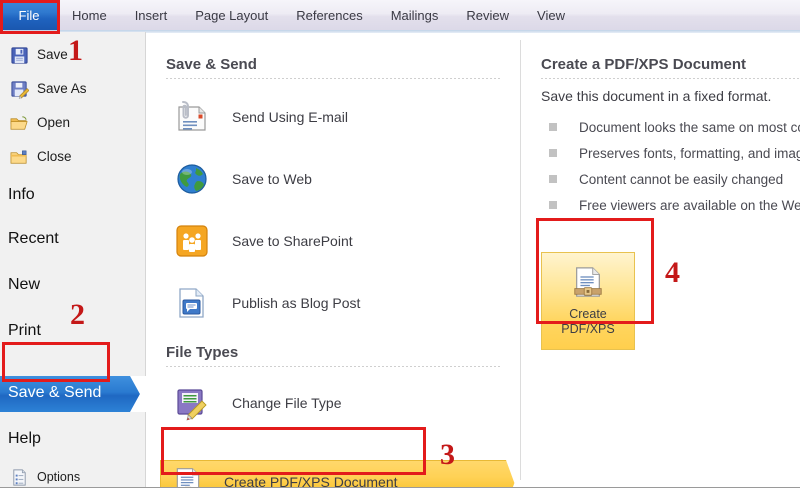 Image resolution: width=800 pixels, height=500 pixels. Describe the element at coordinates (73, 157) in the screenshot. I see `sidebar-item-close: Close` at that location.